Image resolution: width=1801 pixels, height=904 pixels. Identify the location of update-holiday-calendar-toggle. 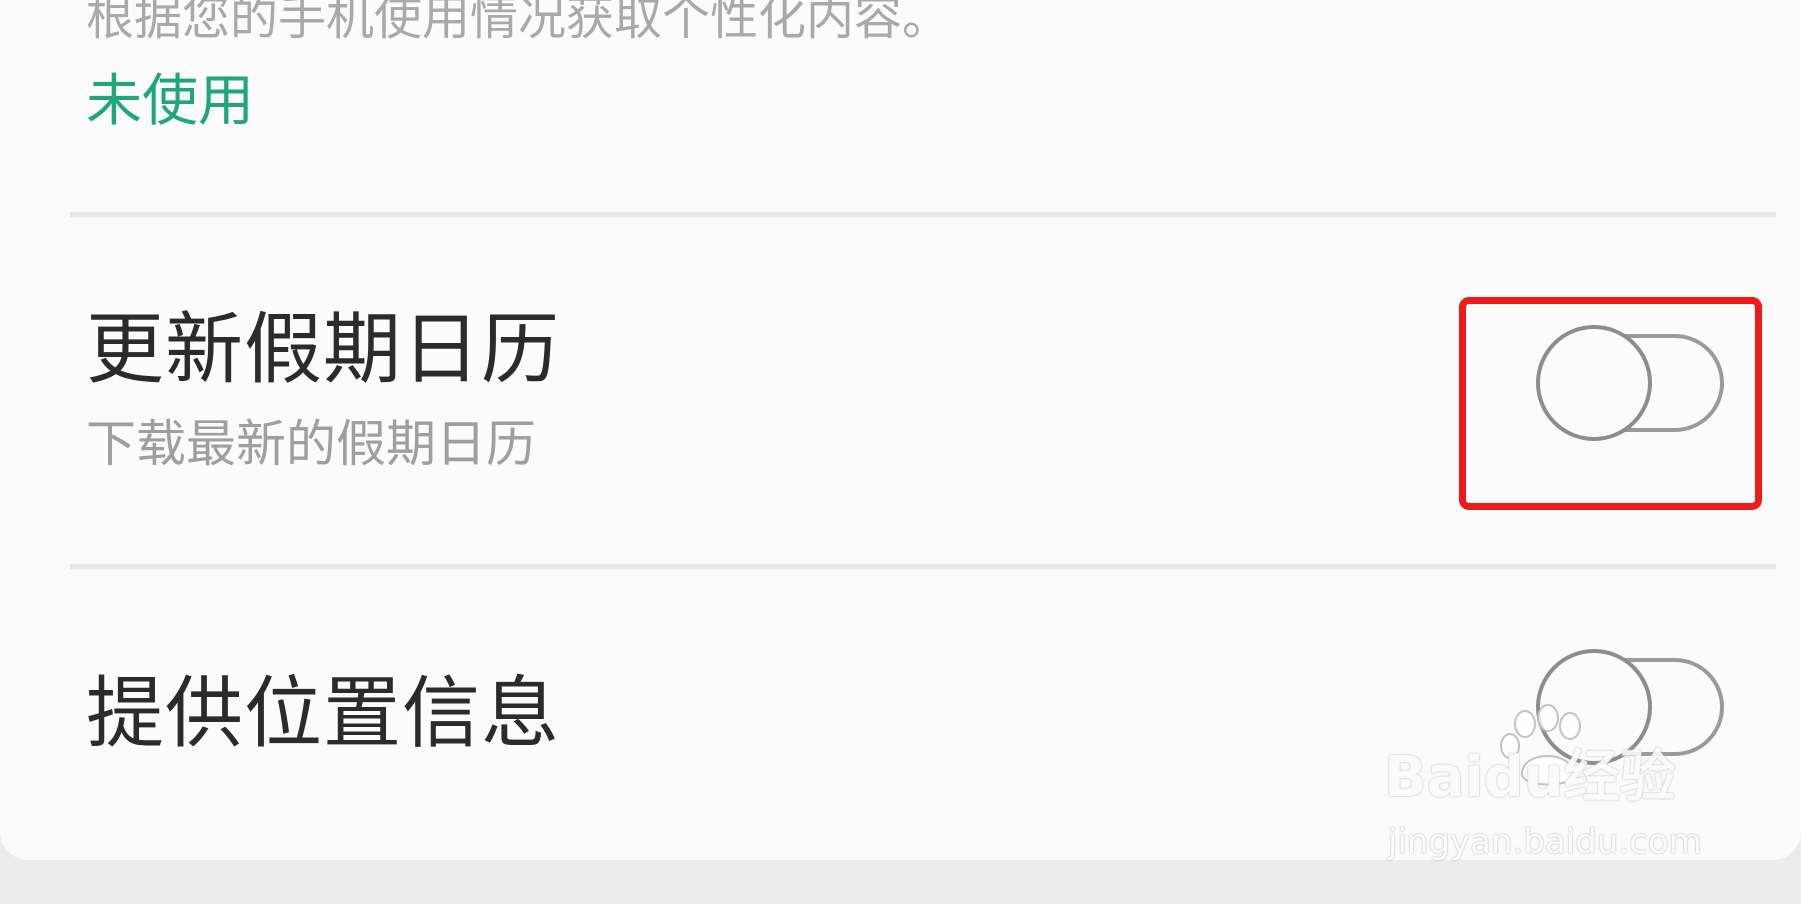
(1634, 383).